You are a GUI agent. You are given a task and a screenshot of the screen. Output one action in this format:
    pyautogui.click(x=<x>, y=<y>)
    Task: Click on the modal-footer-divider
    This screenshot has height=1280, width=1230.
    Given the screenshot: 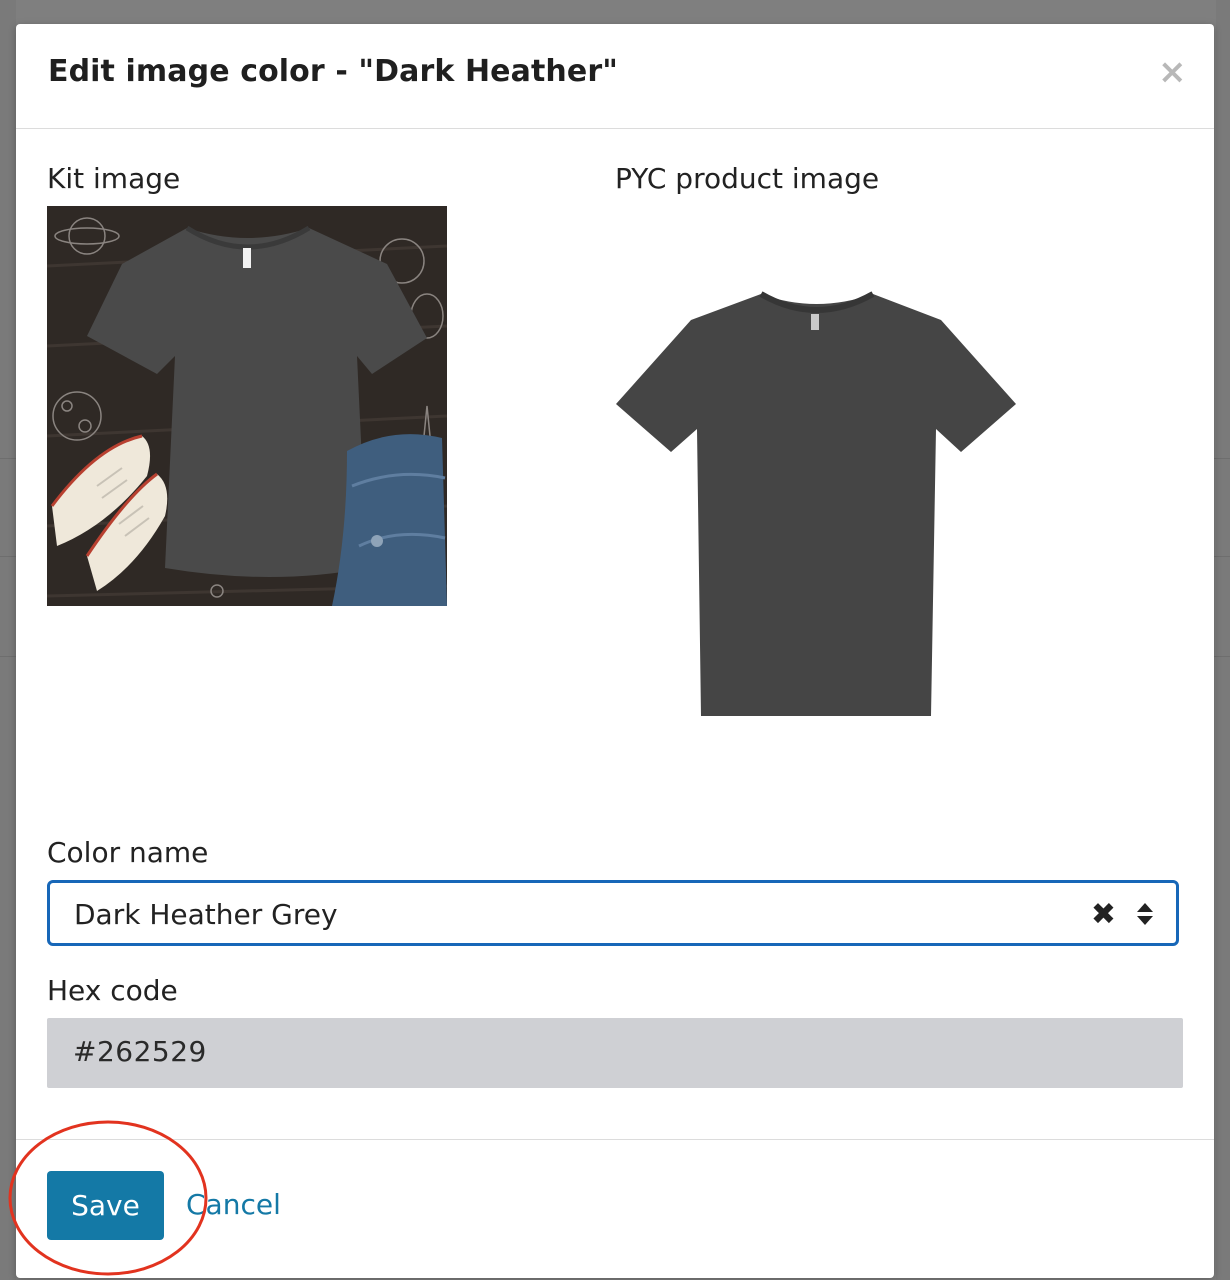 What is the action you would take?
    pyautogui.click(x=615, y=1139)
    